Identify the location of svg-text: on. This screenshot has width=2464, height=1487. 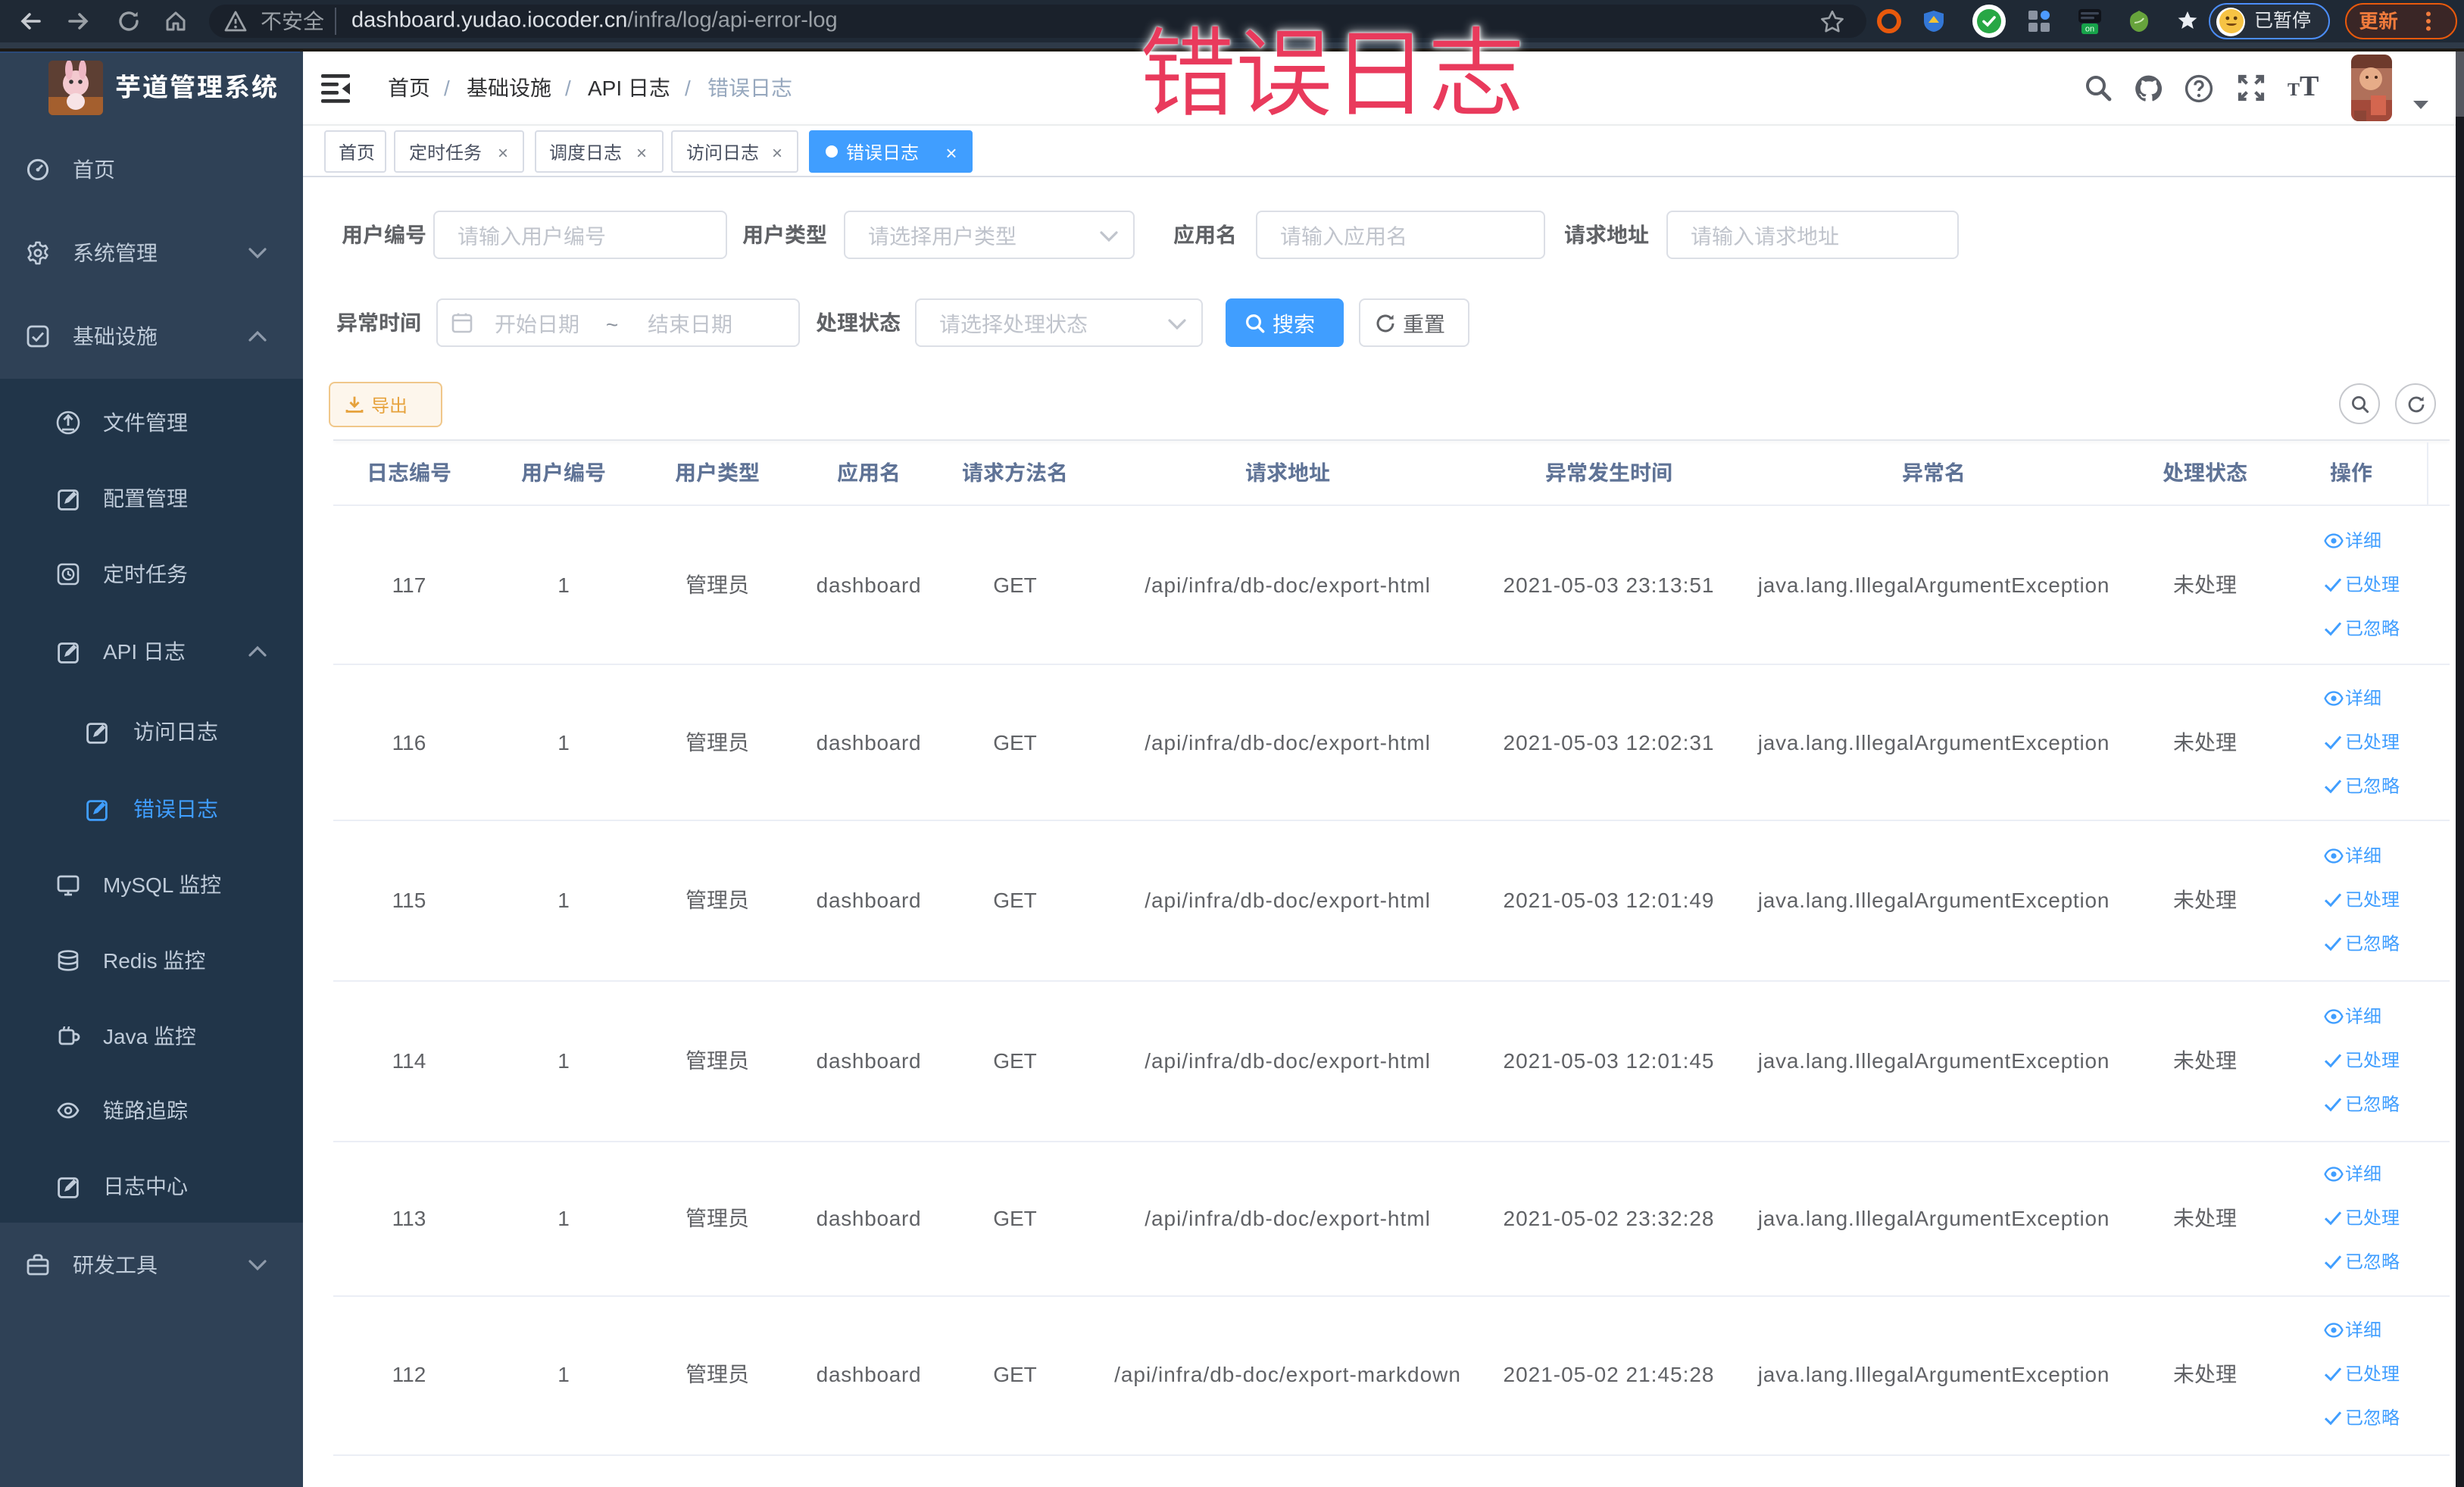
(2089, 29).